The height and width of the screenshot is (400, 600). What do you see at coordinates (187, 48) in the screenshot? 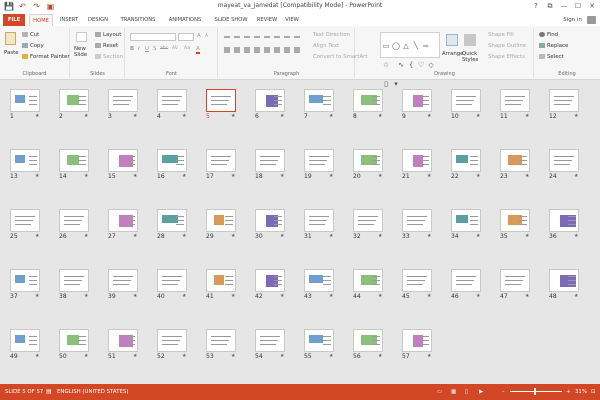
I see `change-case-button: Aa` at bounding box center [187, 48].